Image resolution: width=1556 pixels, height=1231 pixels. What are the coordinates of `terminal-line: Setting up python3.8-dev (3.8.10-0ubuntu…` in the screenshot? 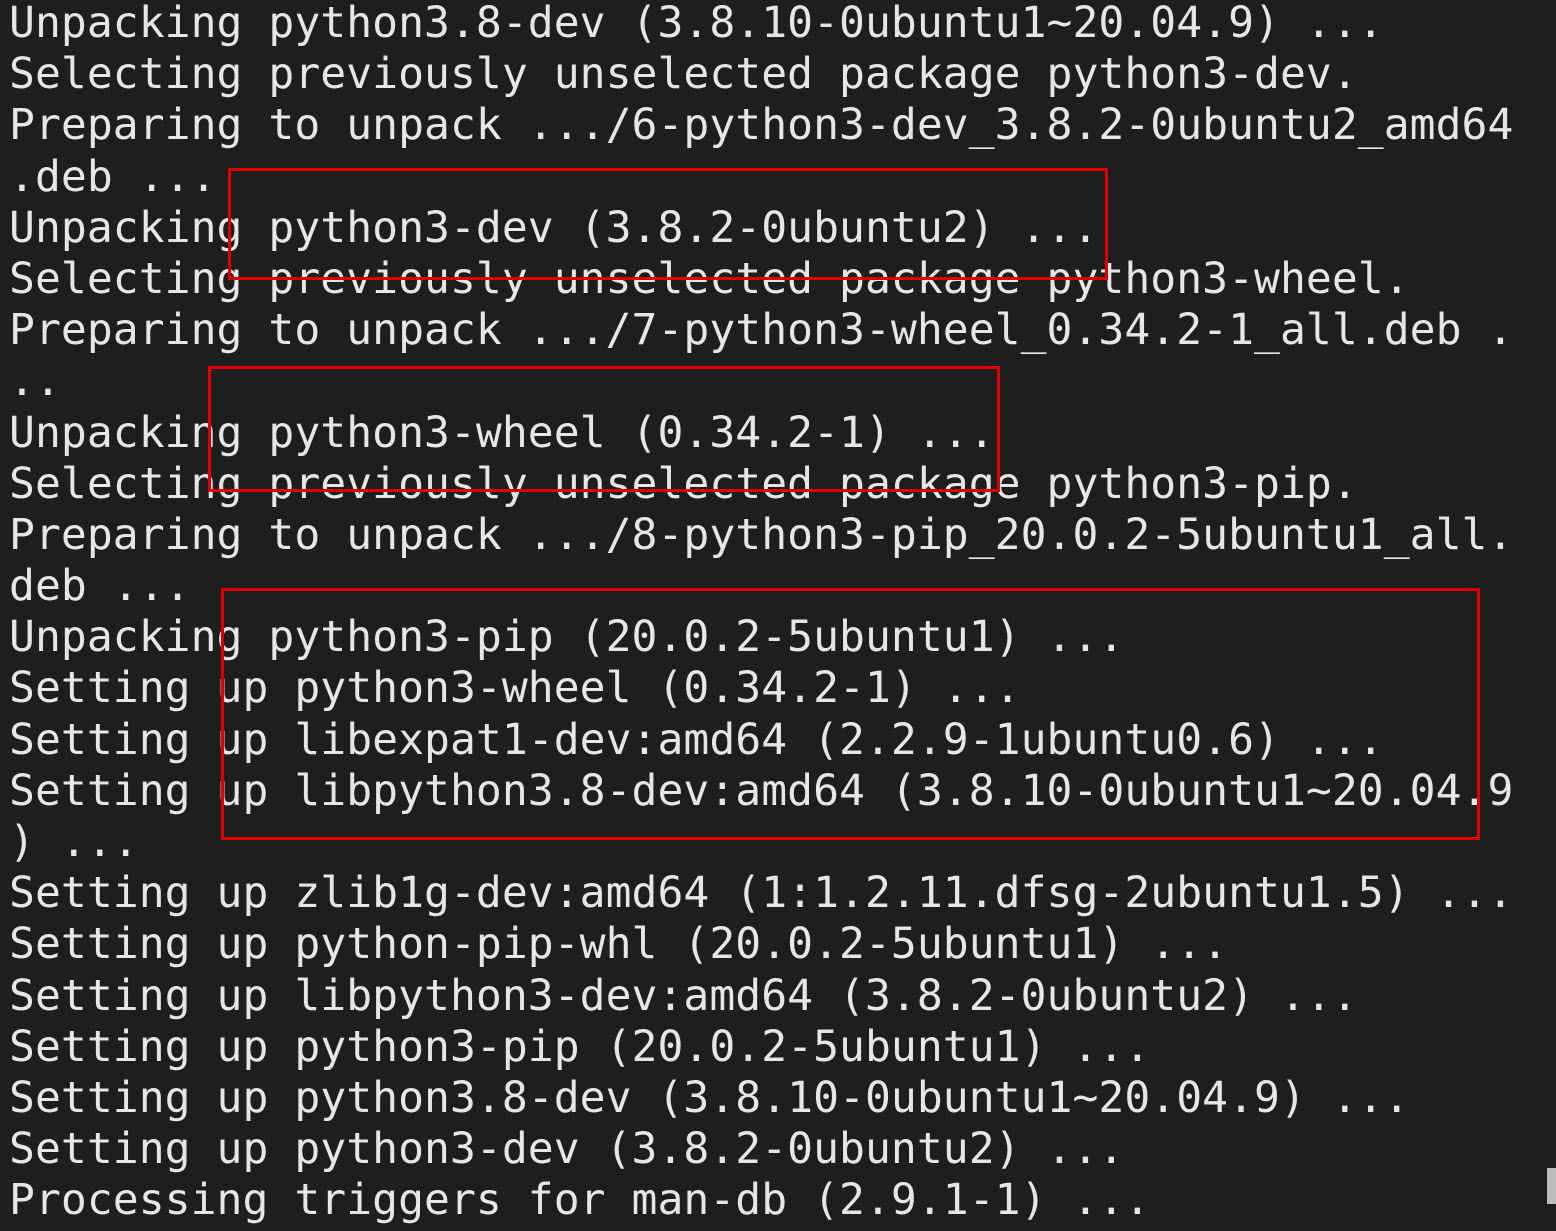 It's located at (709, 1097).